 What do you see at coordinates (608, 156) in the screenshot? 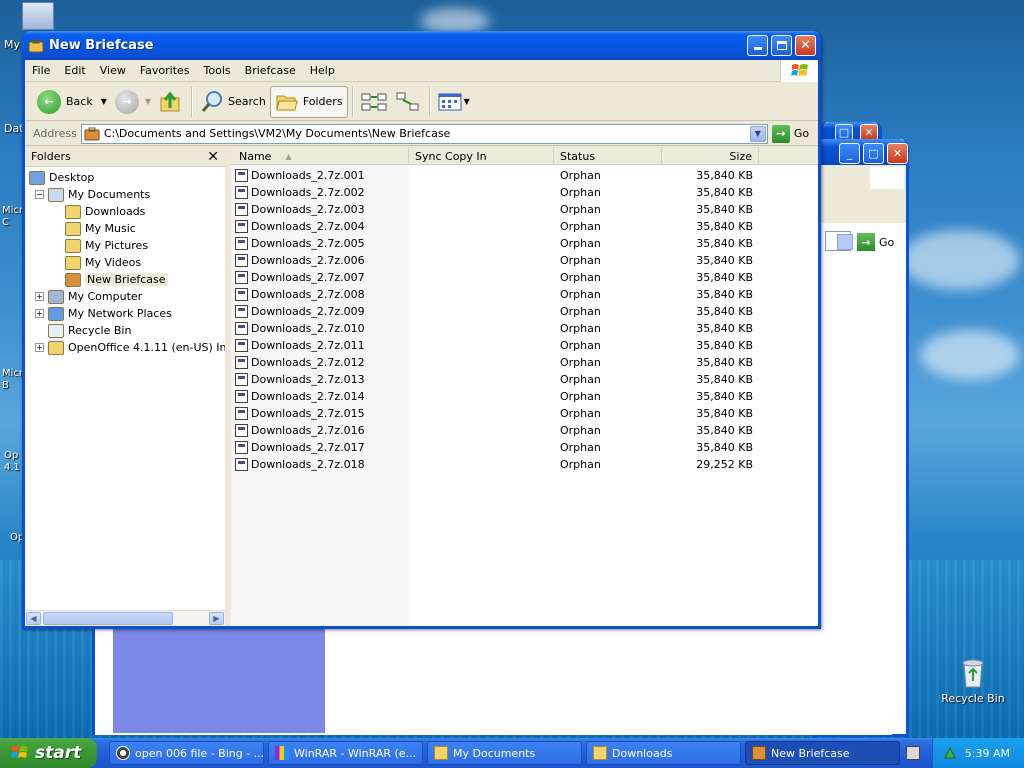
I see `column-status: Status` at bounding box center [608, 156].